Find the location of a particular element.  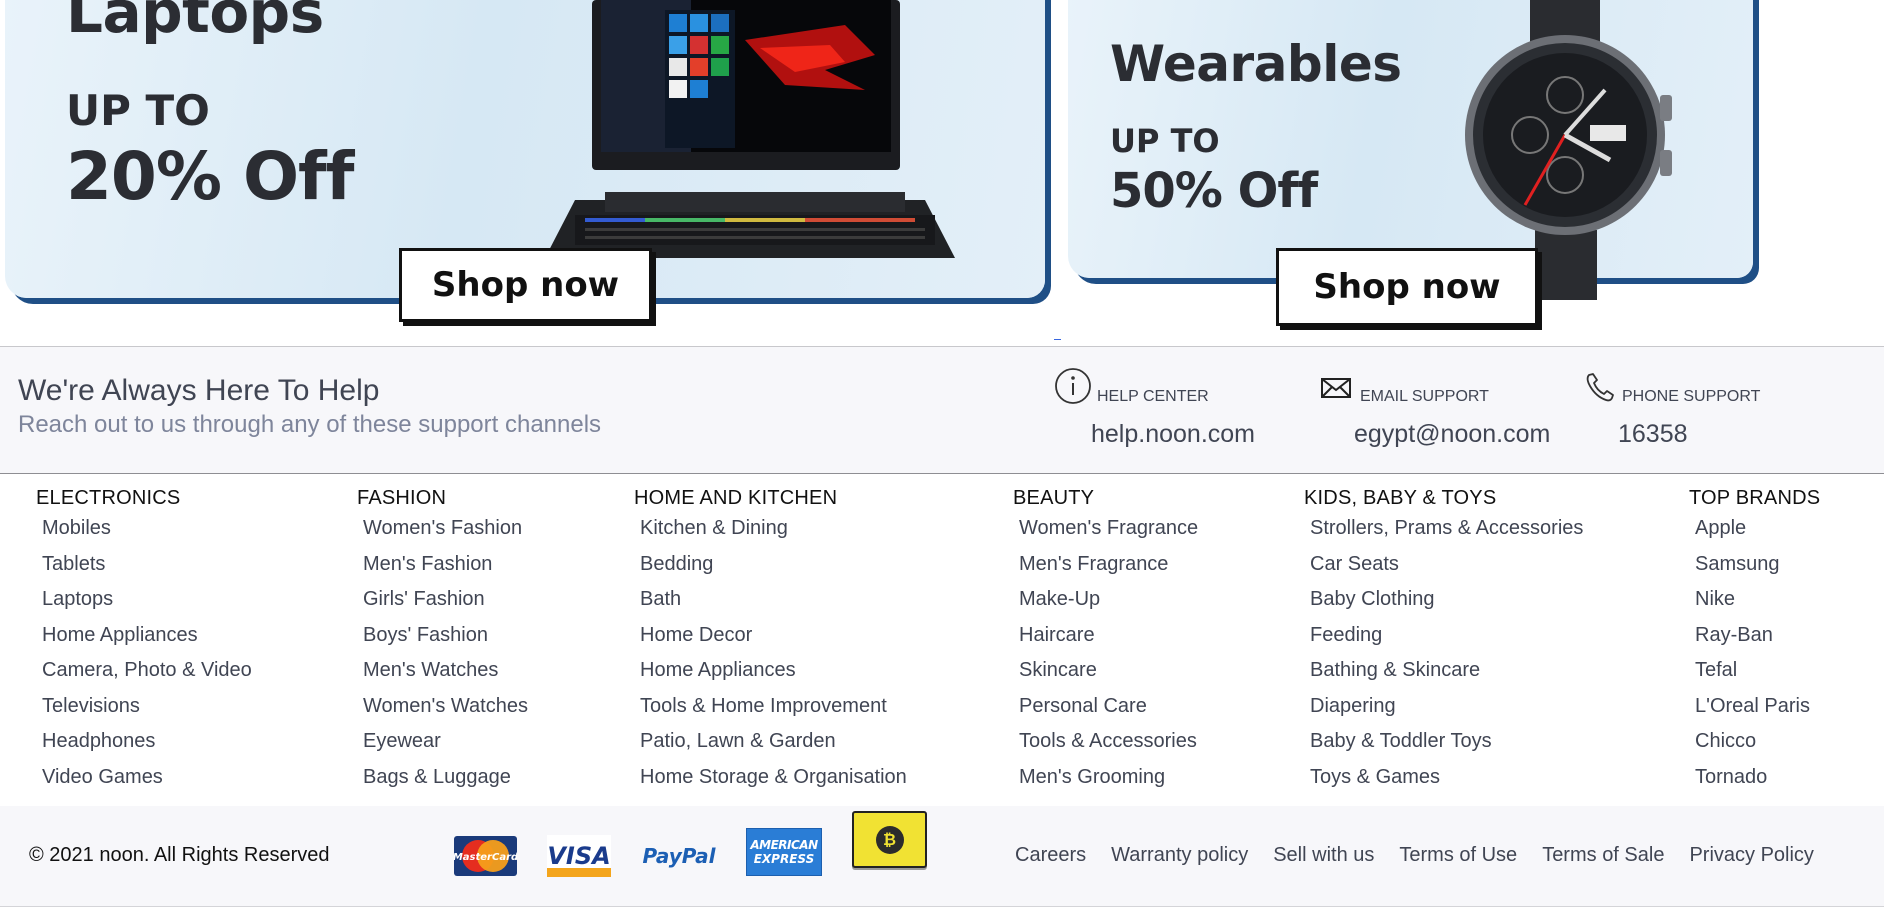

list-item: L'Oreal Paris is located at coordinates (1757, 707).